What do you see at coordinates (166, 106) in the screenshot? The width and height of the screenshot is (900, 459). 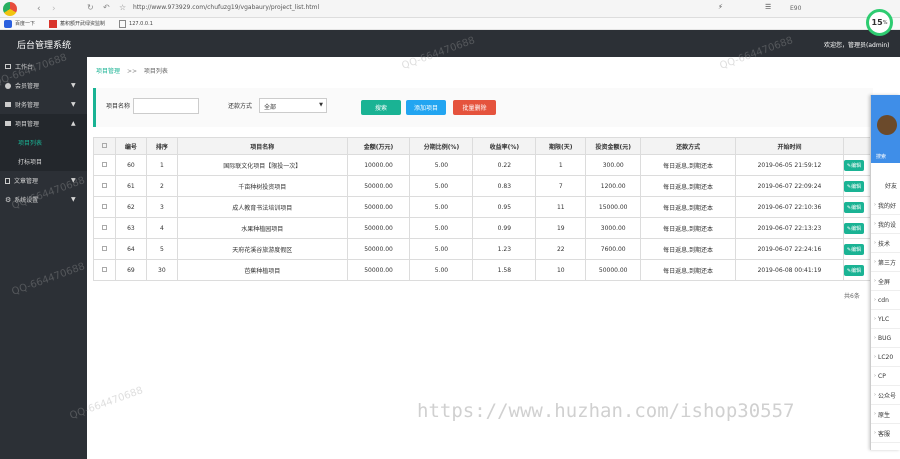 I see `project-name-input` at bounding box center [166, 106].